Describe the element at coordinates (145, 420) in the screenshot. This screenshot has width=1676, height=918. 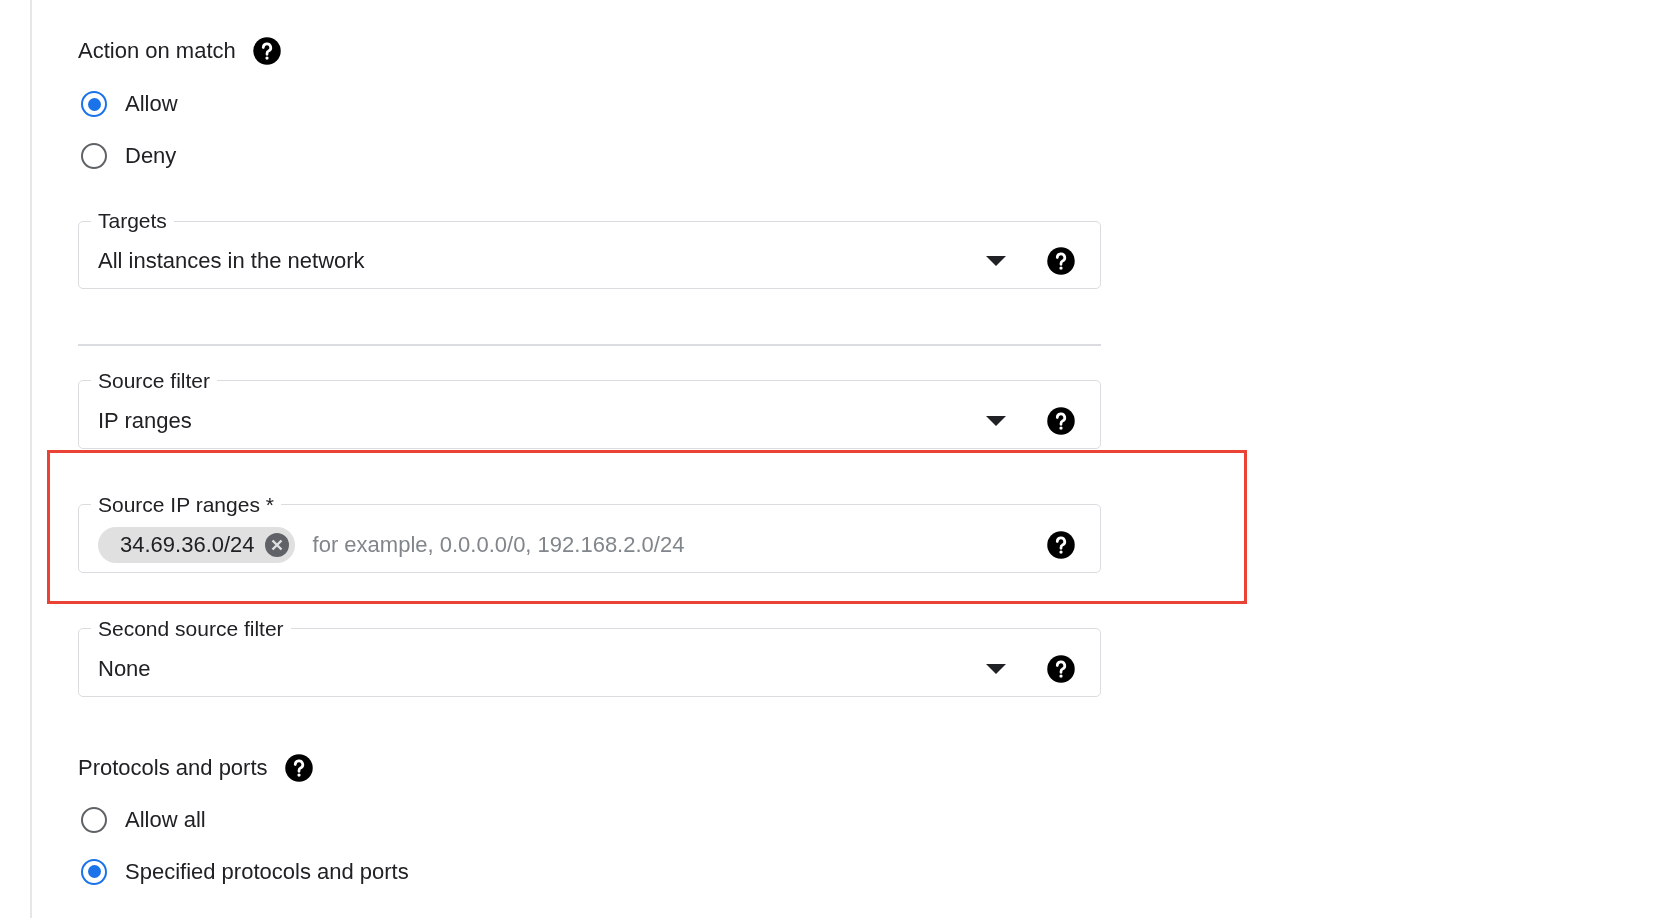
I see `field-value: IP ranges` at that location.